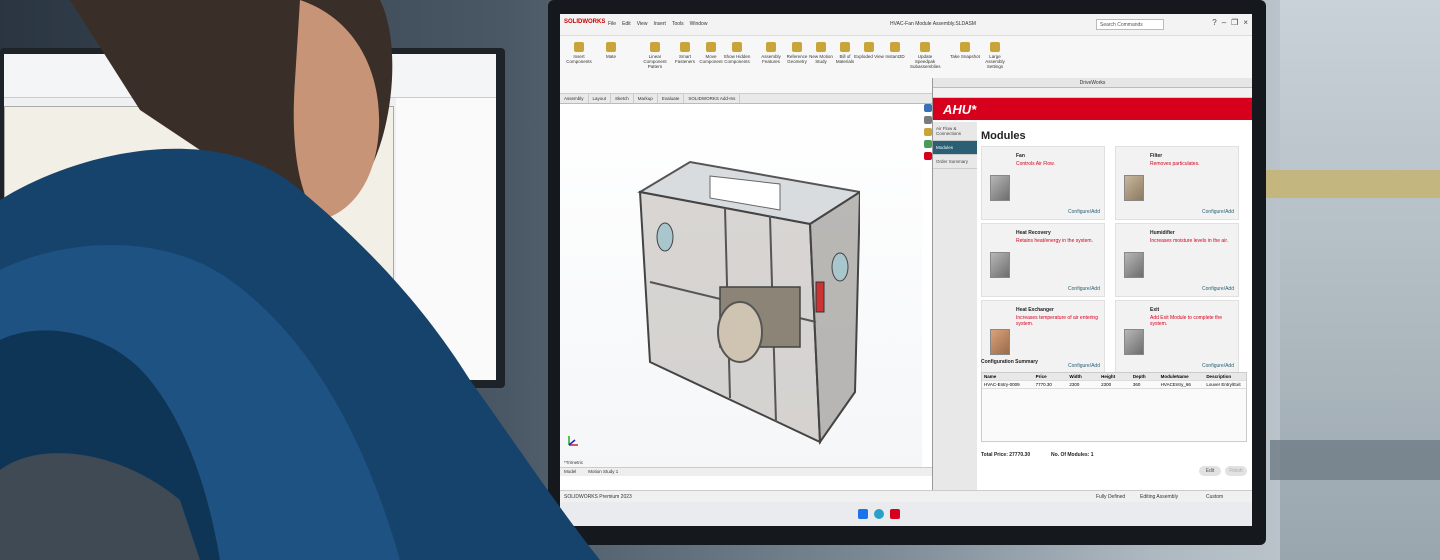 This screenshot has height=560, width=1440. Describe the element at coordinates (928, 132) in the screenshot. I see `file-explorer-icon` at that location.